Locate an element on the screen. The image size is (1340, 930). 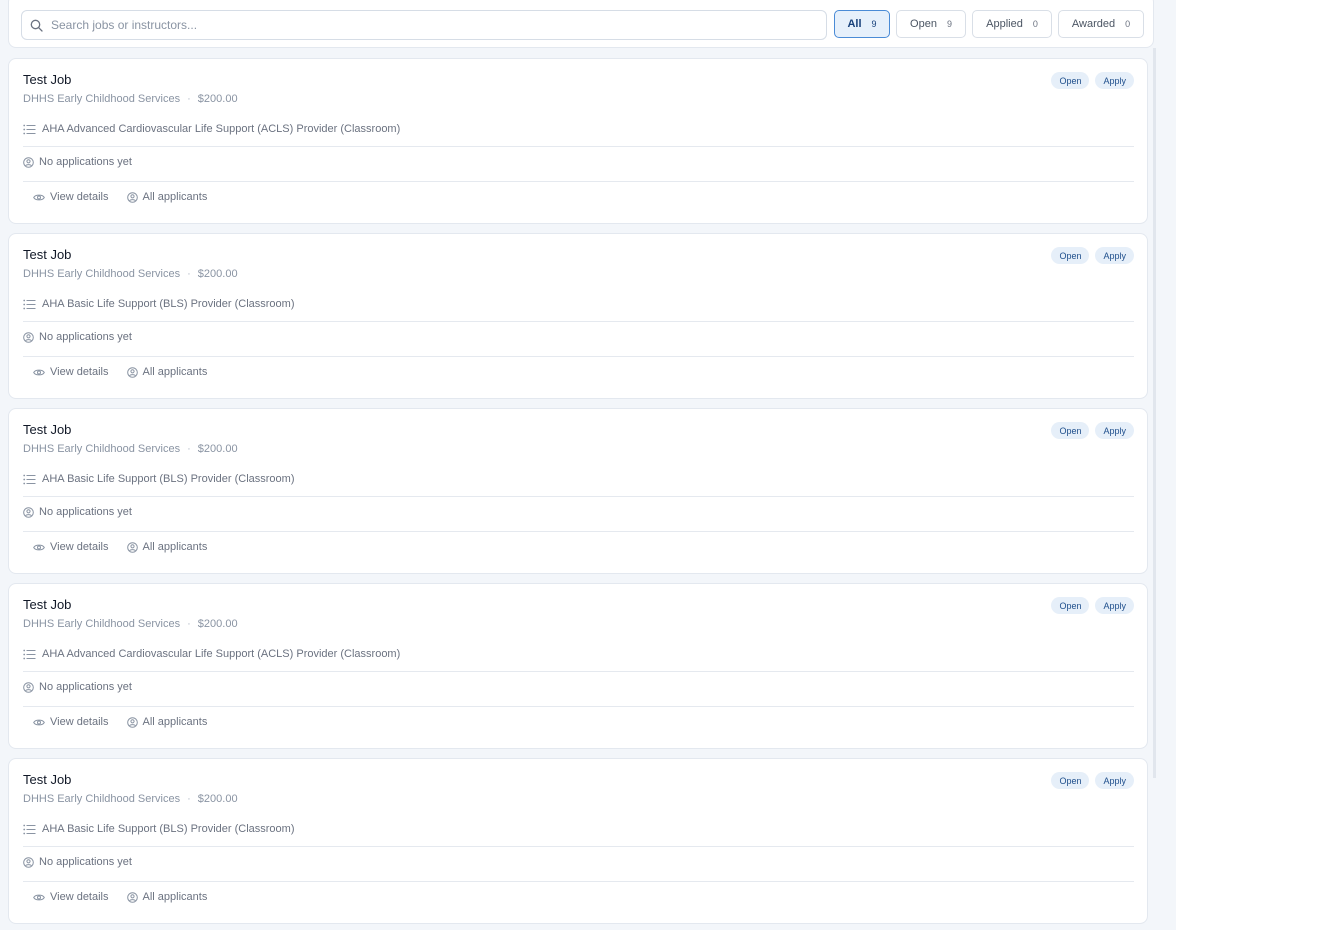
tab-awarded: Awarded 0 is located at coordinates (1101, 24).